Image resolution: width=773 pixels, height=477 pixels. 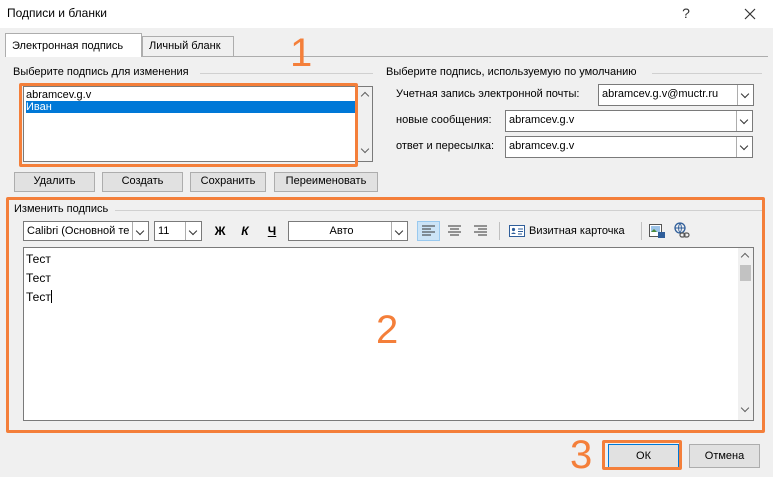 What do you see at coordinates (724, 456) in the screenshot?
I see `cancel-button: Отмена` at bounding box center [724, 456].